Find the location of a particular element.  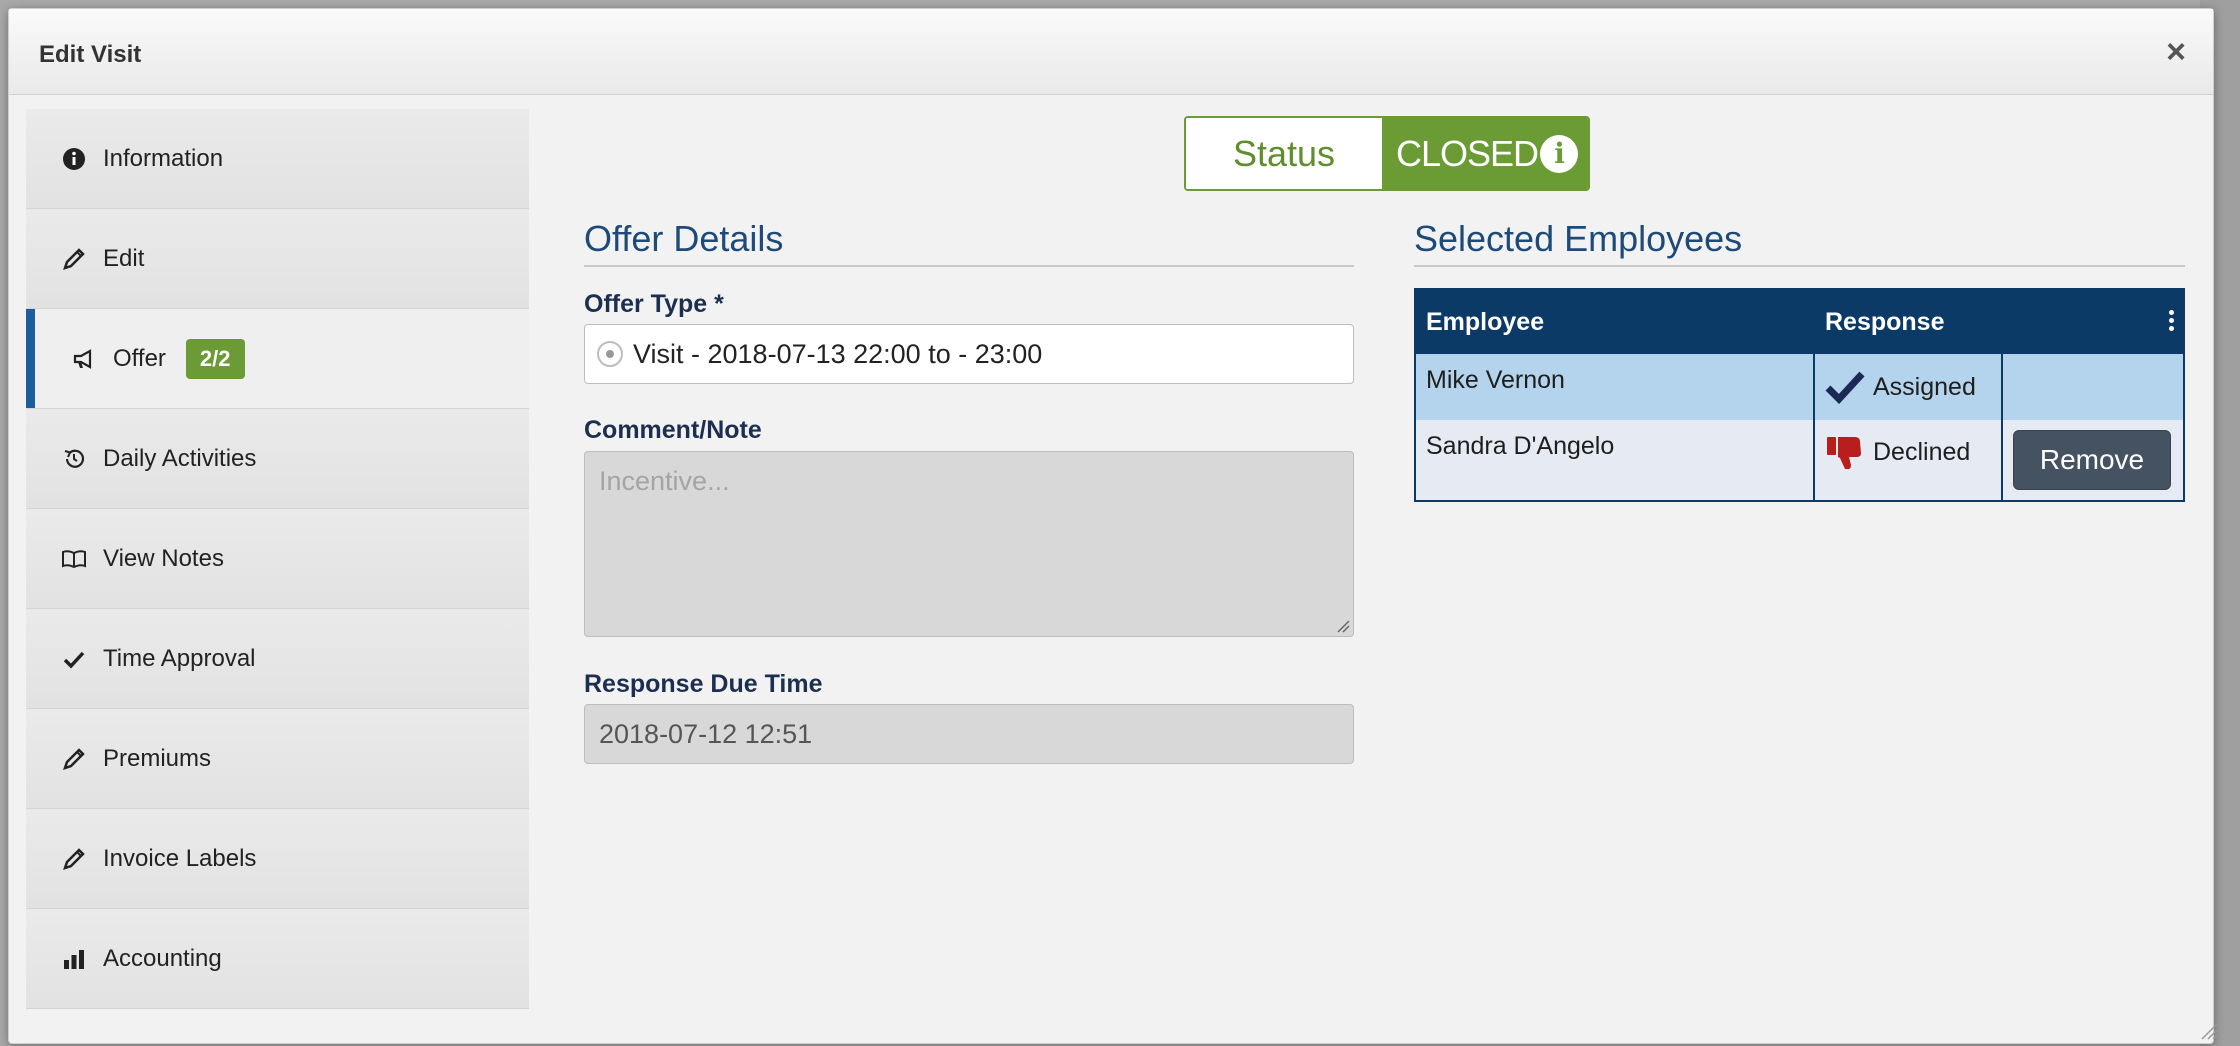

sidebar-item-label: Premiums is located at coordinates (157, 758).